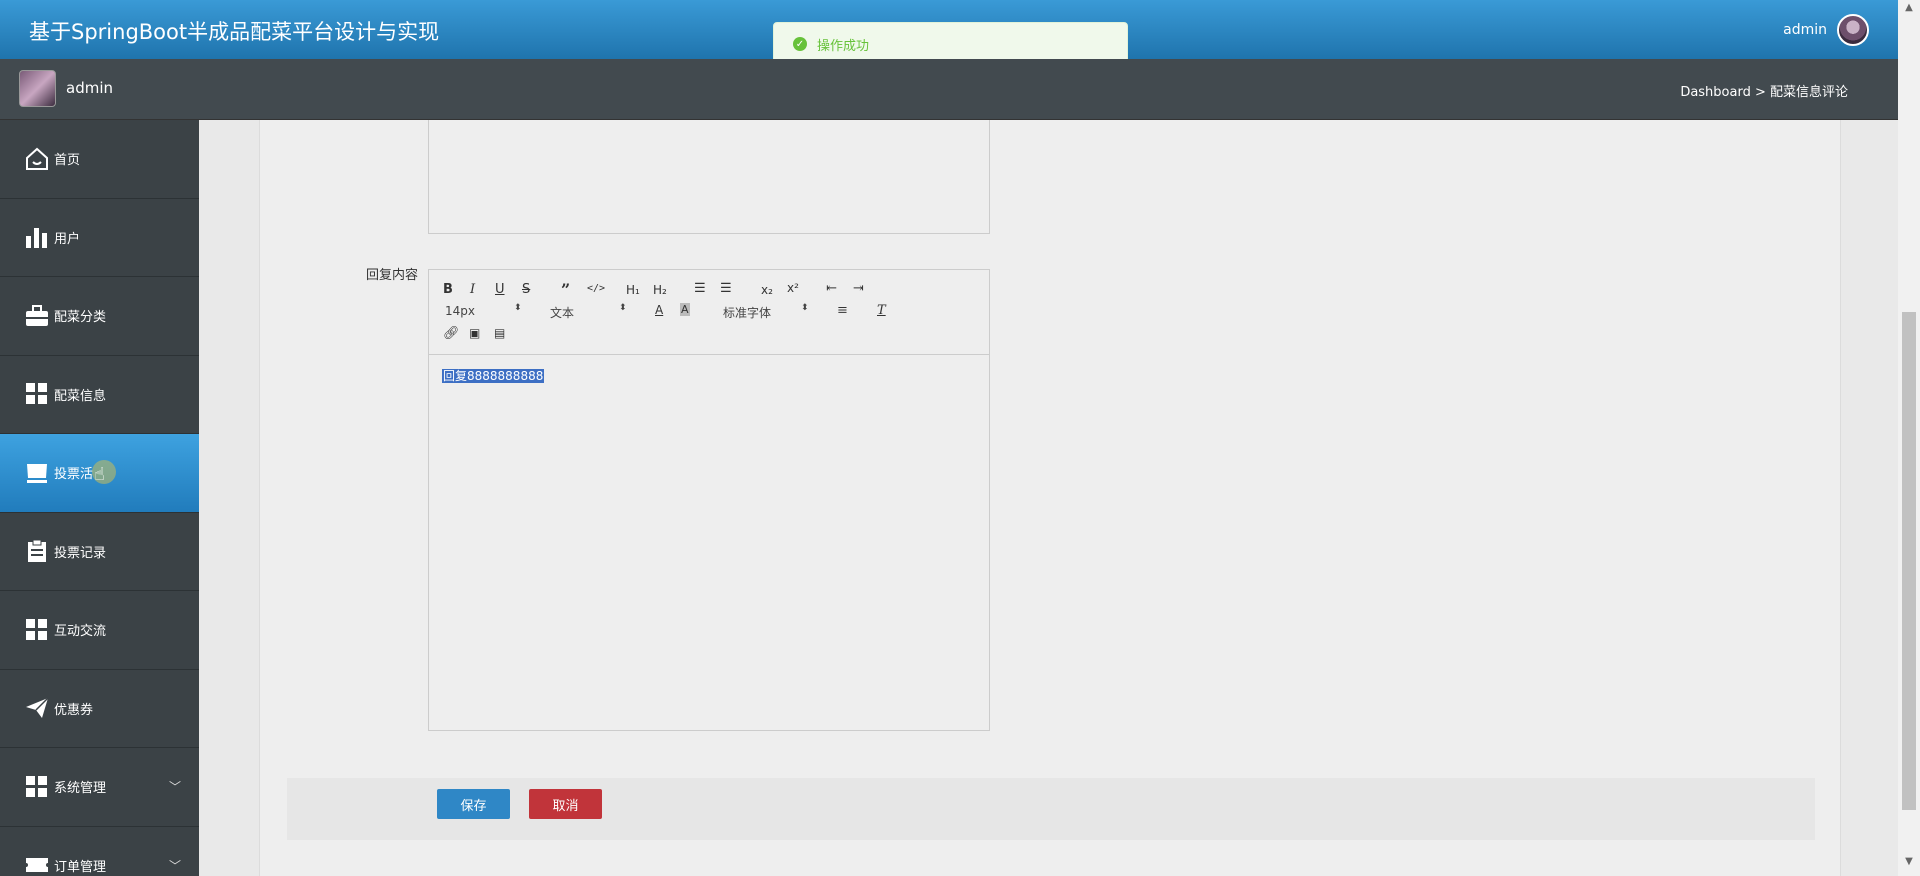  I want to click on button-bar, so click(1051, 809).